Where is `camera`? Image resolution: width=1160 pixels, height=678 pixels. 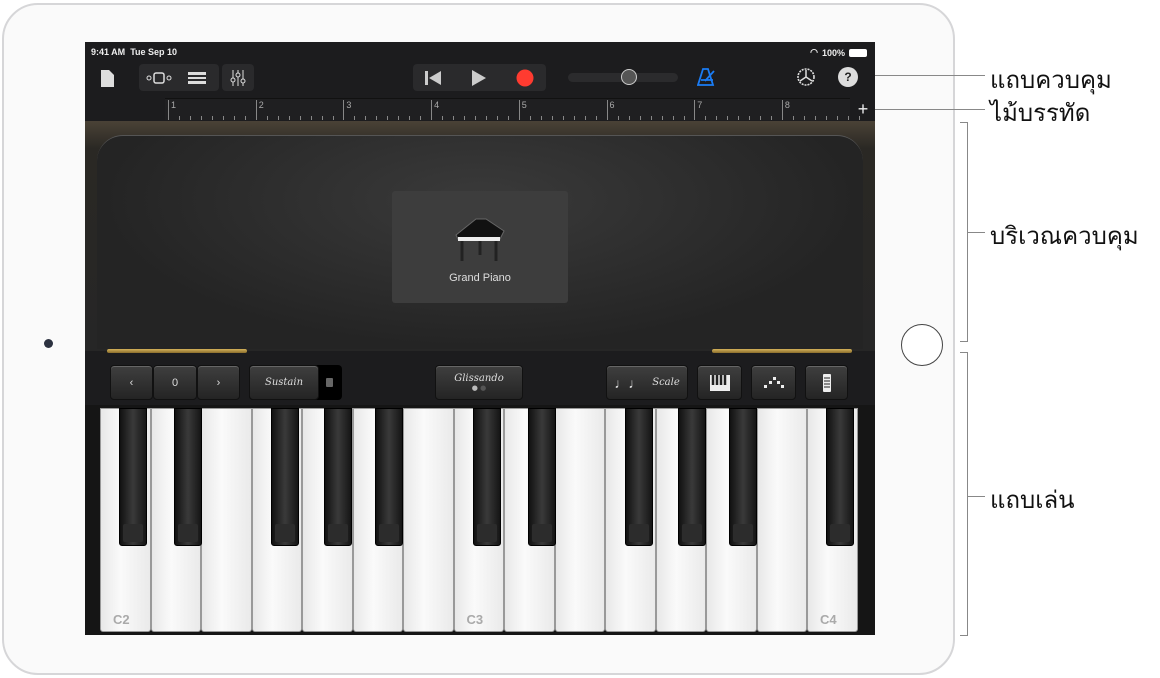
camera is located at coordinates (48, 343).